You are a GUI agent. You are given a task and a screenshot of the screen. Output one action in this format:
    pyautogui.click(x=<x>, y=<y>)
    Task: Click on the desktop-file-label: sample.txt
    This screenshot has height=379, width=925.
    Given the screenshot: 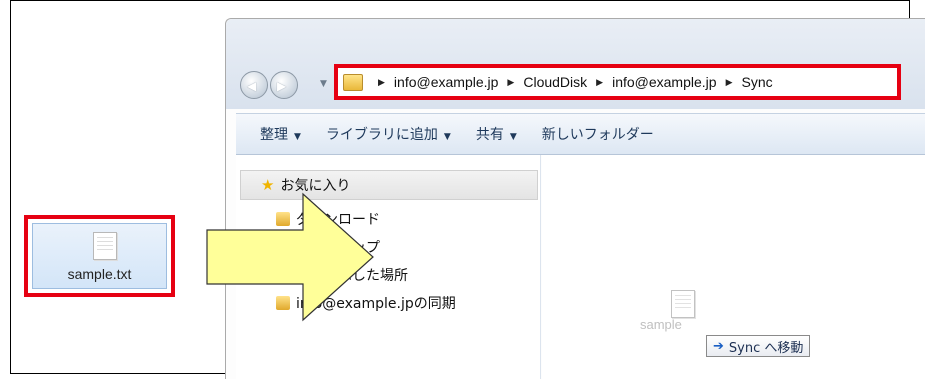 What is the action you would take?
    pyautogui.click(x=99, y=274)
    